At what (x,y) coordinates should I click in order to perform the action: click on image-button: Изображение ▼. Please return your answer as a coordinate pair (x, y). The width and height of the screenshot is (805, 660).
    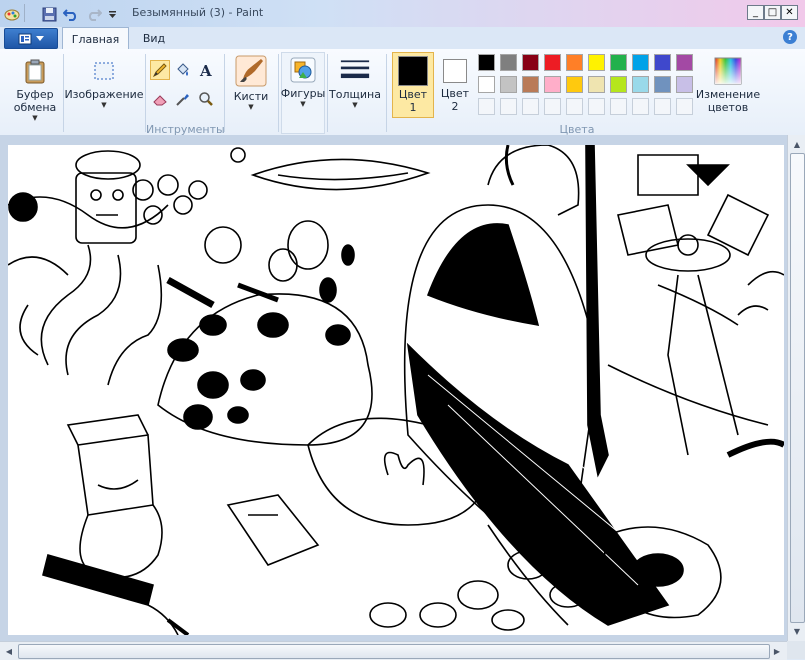
    Looking at the image, I should click on (104, 82).